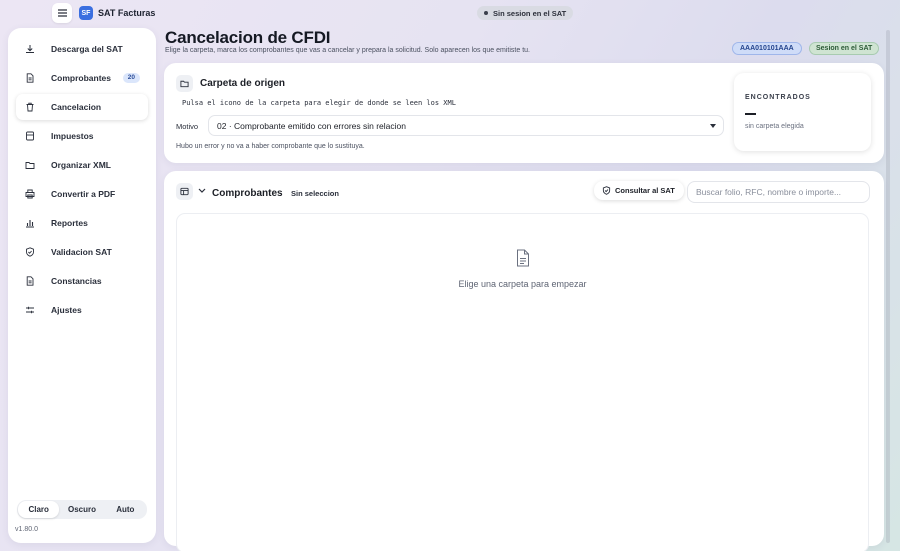 Image resolution: width=900 pixels, height=551 pixels. What do you see at coordinates (39, 509) in the screenshot?
I see `theme-option-light: Claro` at bounding box center [39, 509].